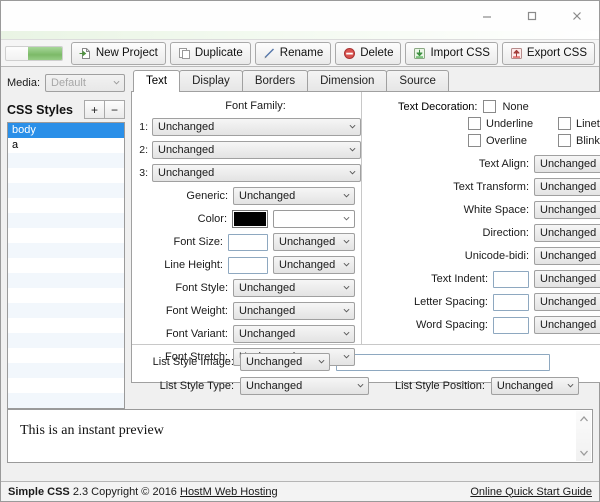 The image size is (600, 502). I want to click on text-decoration-options: Underline Linethrough Overli, so click(534, 132).